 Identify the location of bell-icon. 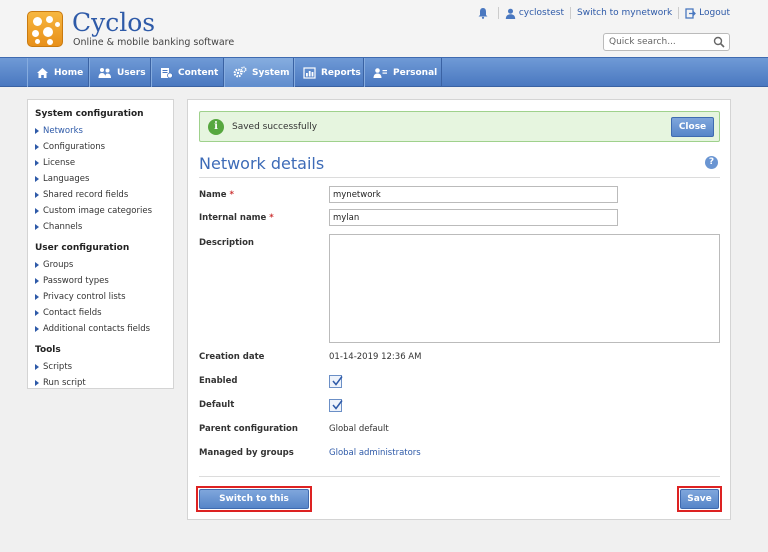
(483, 13).